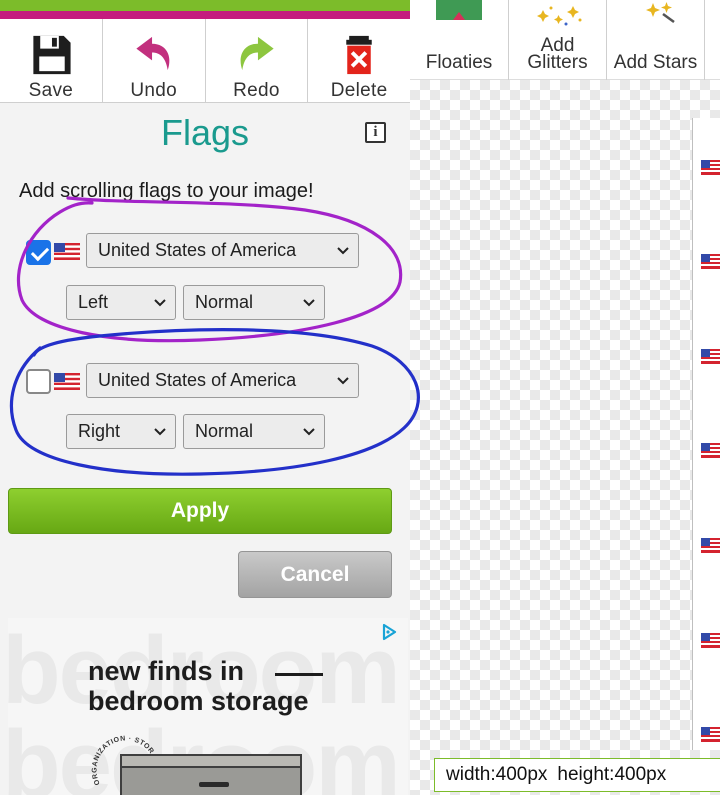 This screenshot has width=720, height=795. What do you see at coordinates (359, 90) in the screenshot?
I see `delete-label: Delete` at bounding box center [359, 90].